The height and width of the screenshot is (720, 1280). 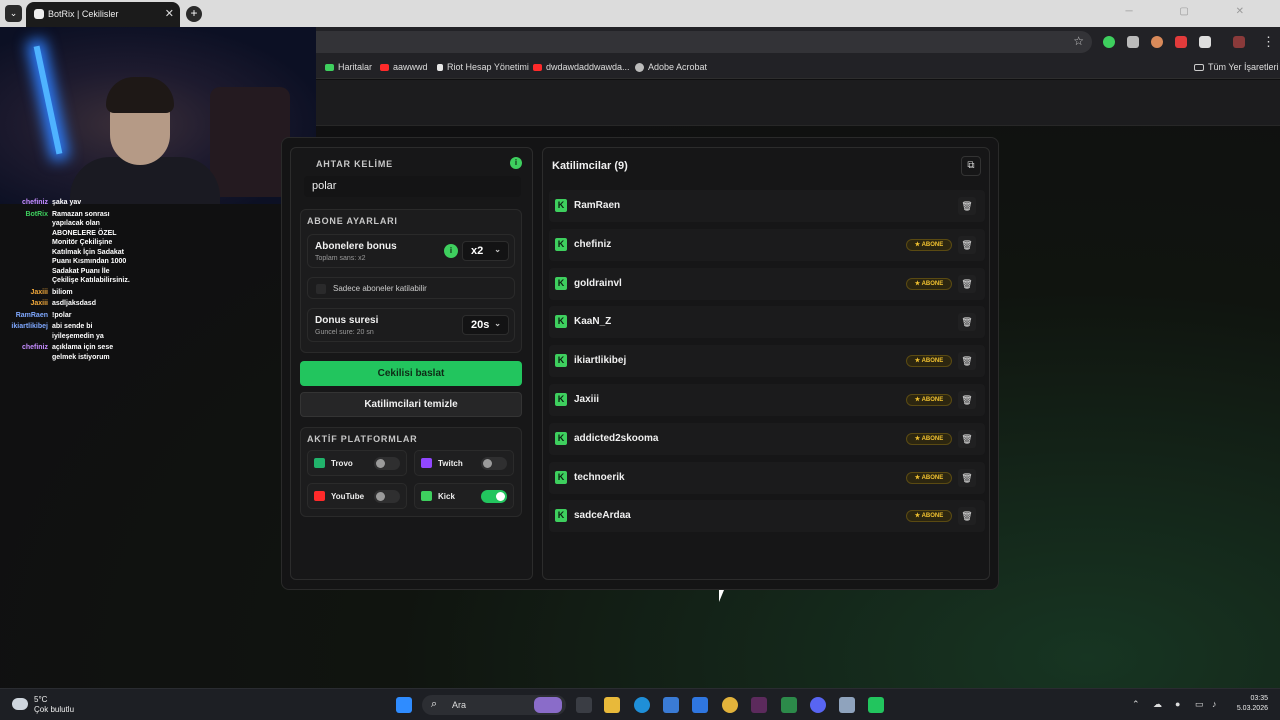 What do you see at coordinates (387, 463) in the screenshot?
I see `trovo-toggle` at bounding box center [387, 463].